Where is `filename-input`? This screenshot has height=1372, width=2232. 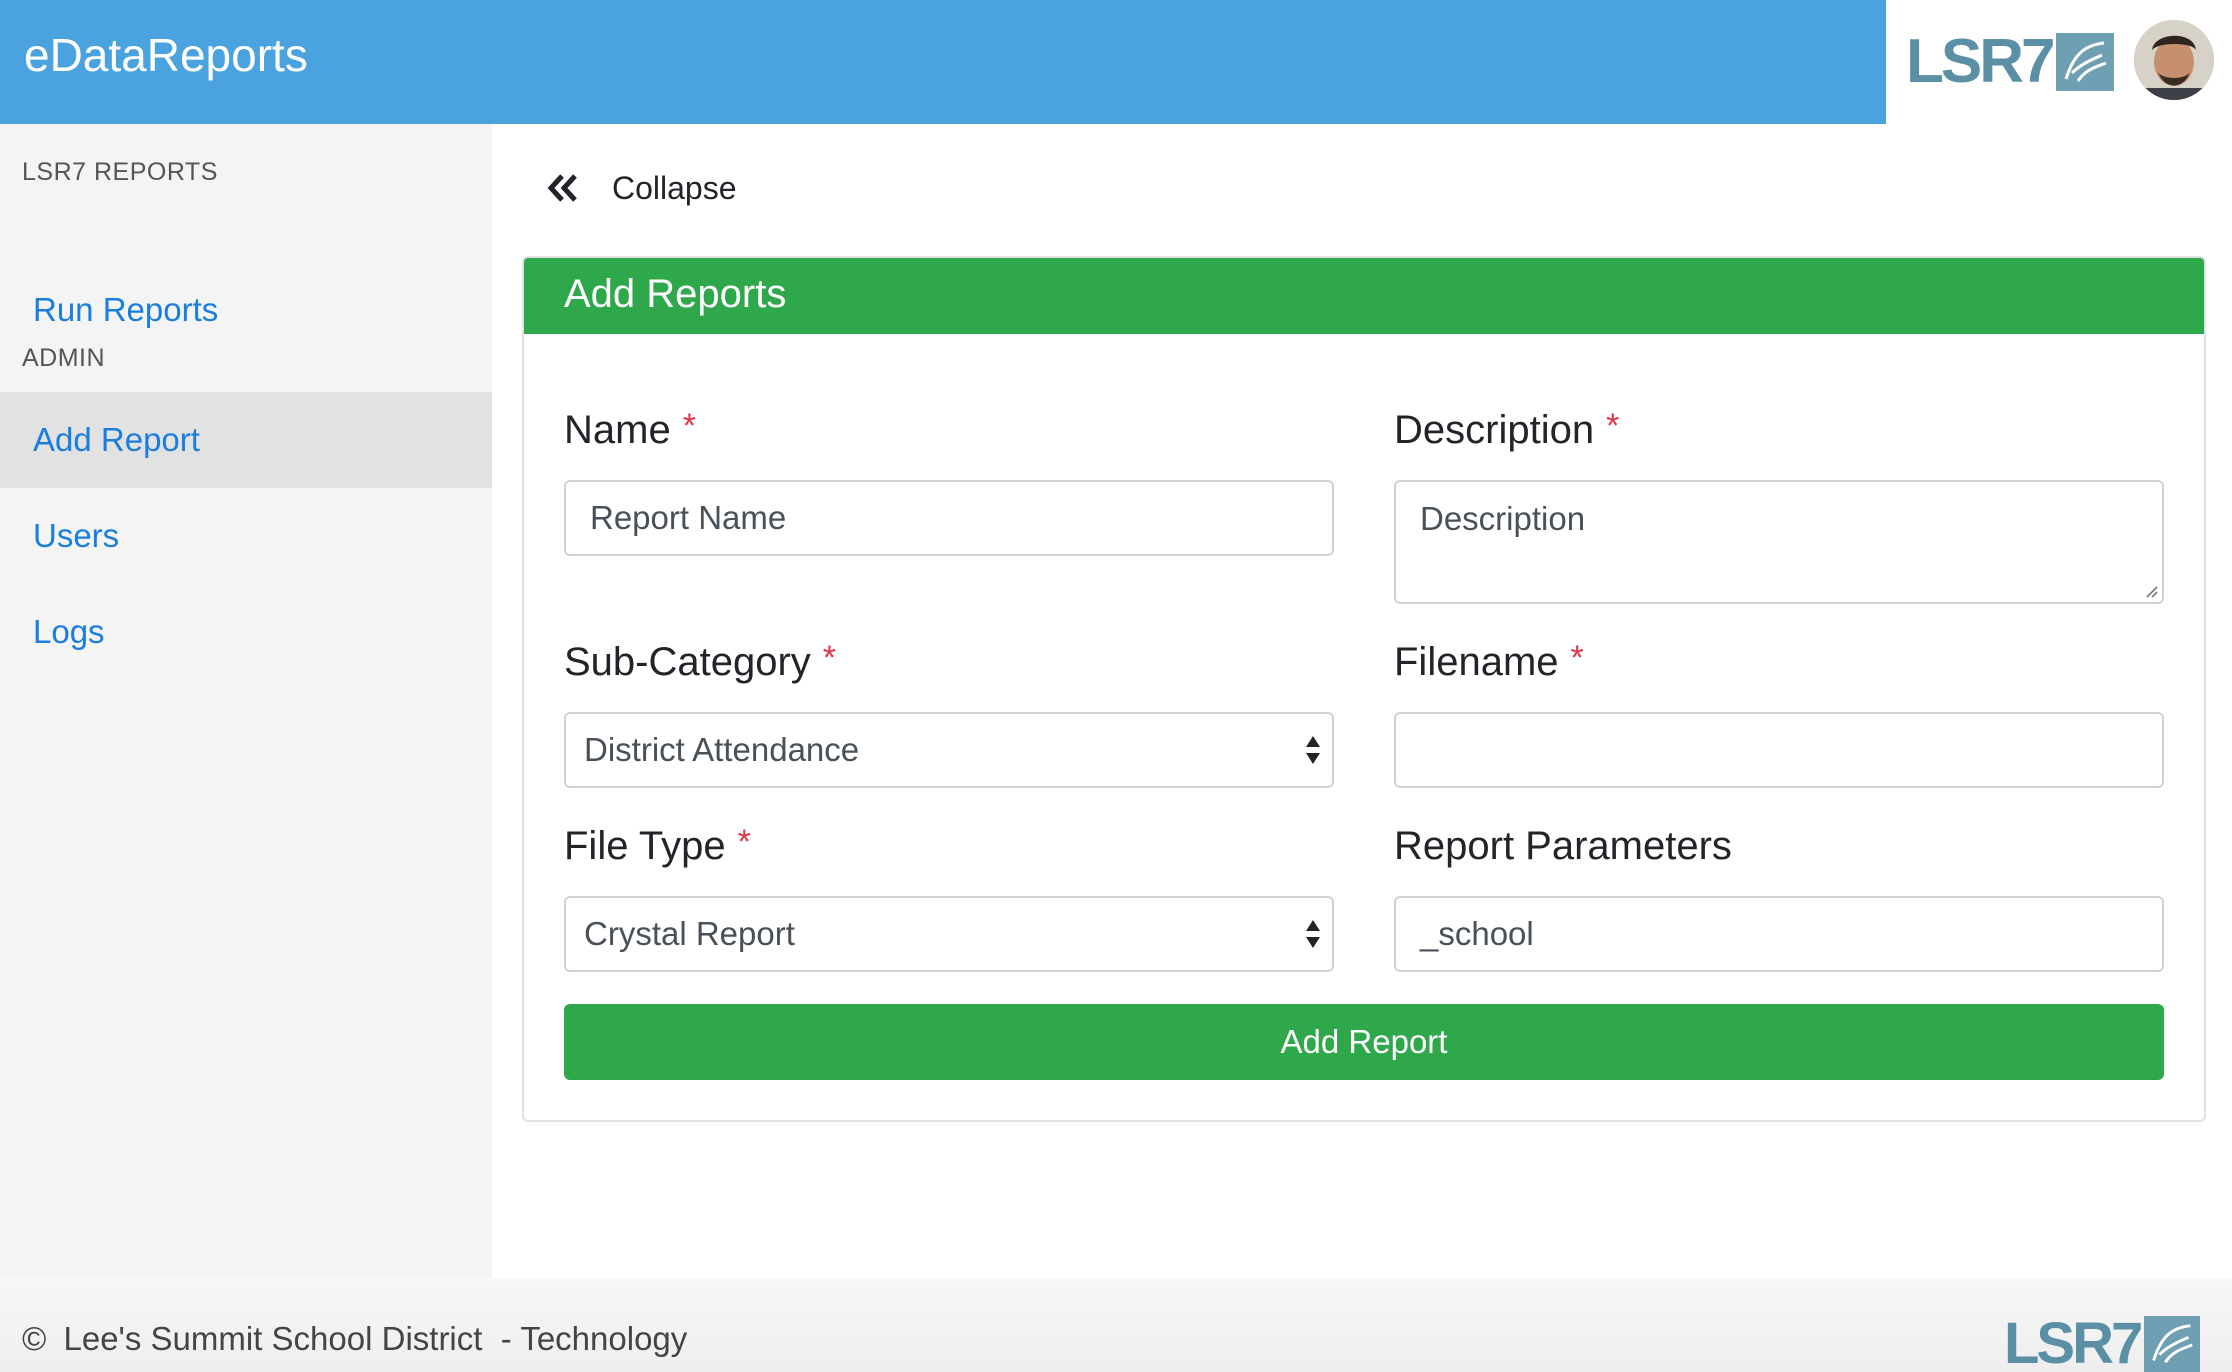
filename-input is located at coordinates (1779, 750).